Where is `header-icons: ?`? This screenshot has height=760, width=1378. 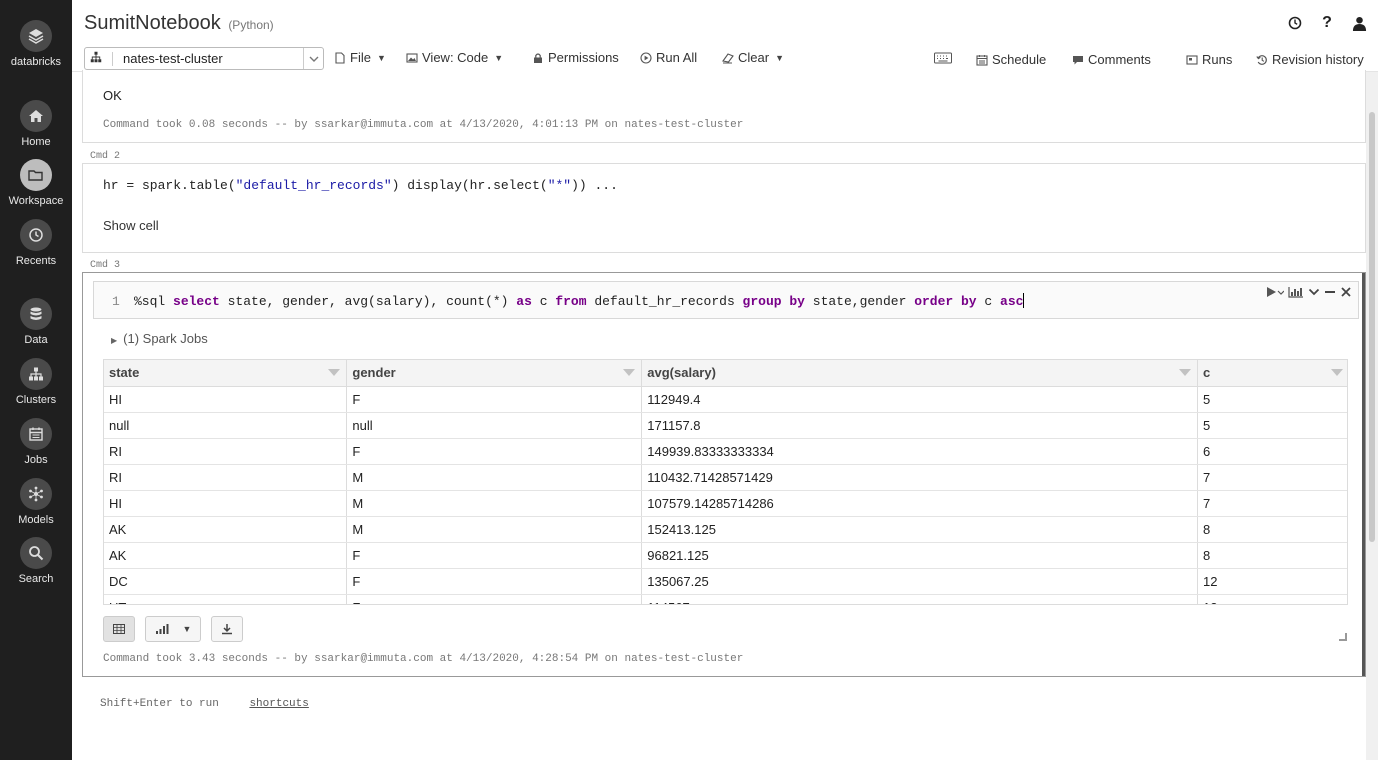 header-icons: ? is located at coordinates (1327, 23).